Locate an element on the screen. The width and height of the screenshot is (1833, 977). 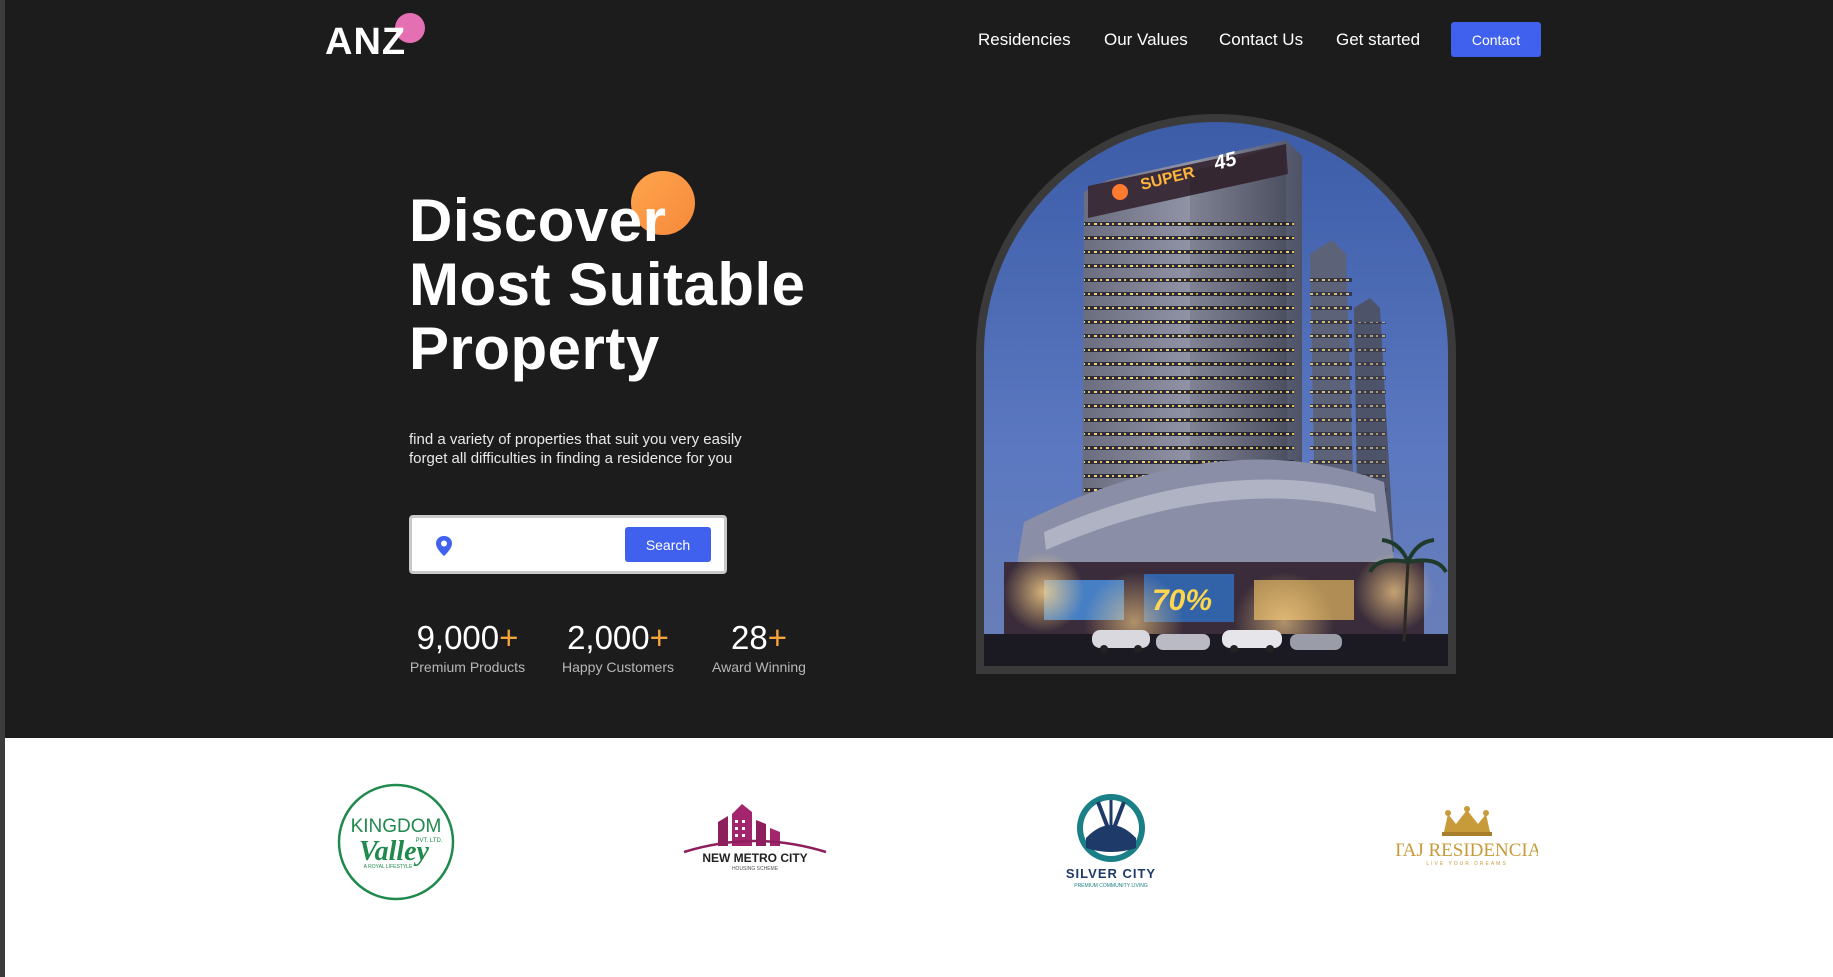
silver-city-logo: SILVER CITY PREMIUM COMMUNITY LIVING is located at coordinates (1111, 841).